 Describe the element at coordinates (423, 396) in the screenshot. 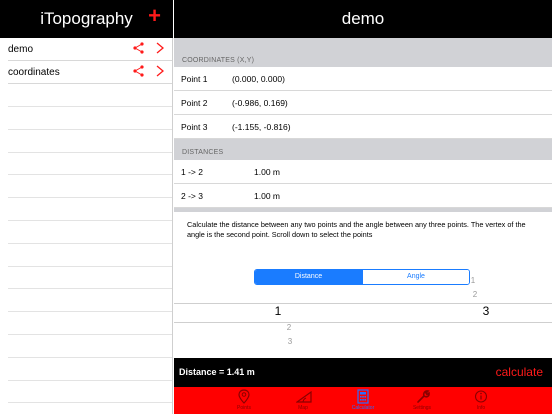

I see `wrench-icon` at that location.